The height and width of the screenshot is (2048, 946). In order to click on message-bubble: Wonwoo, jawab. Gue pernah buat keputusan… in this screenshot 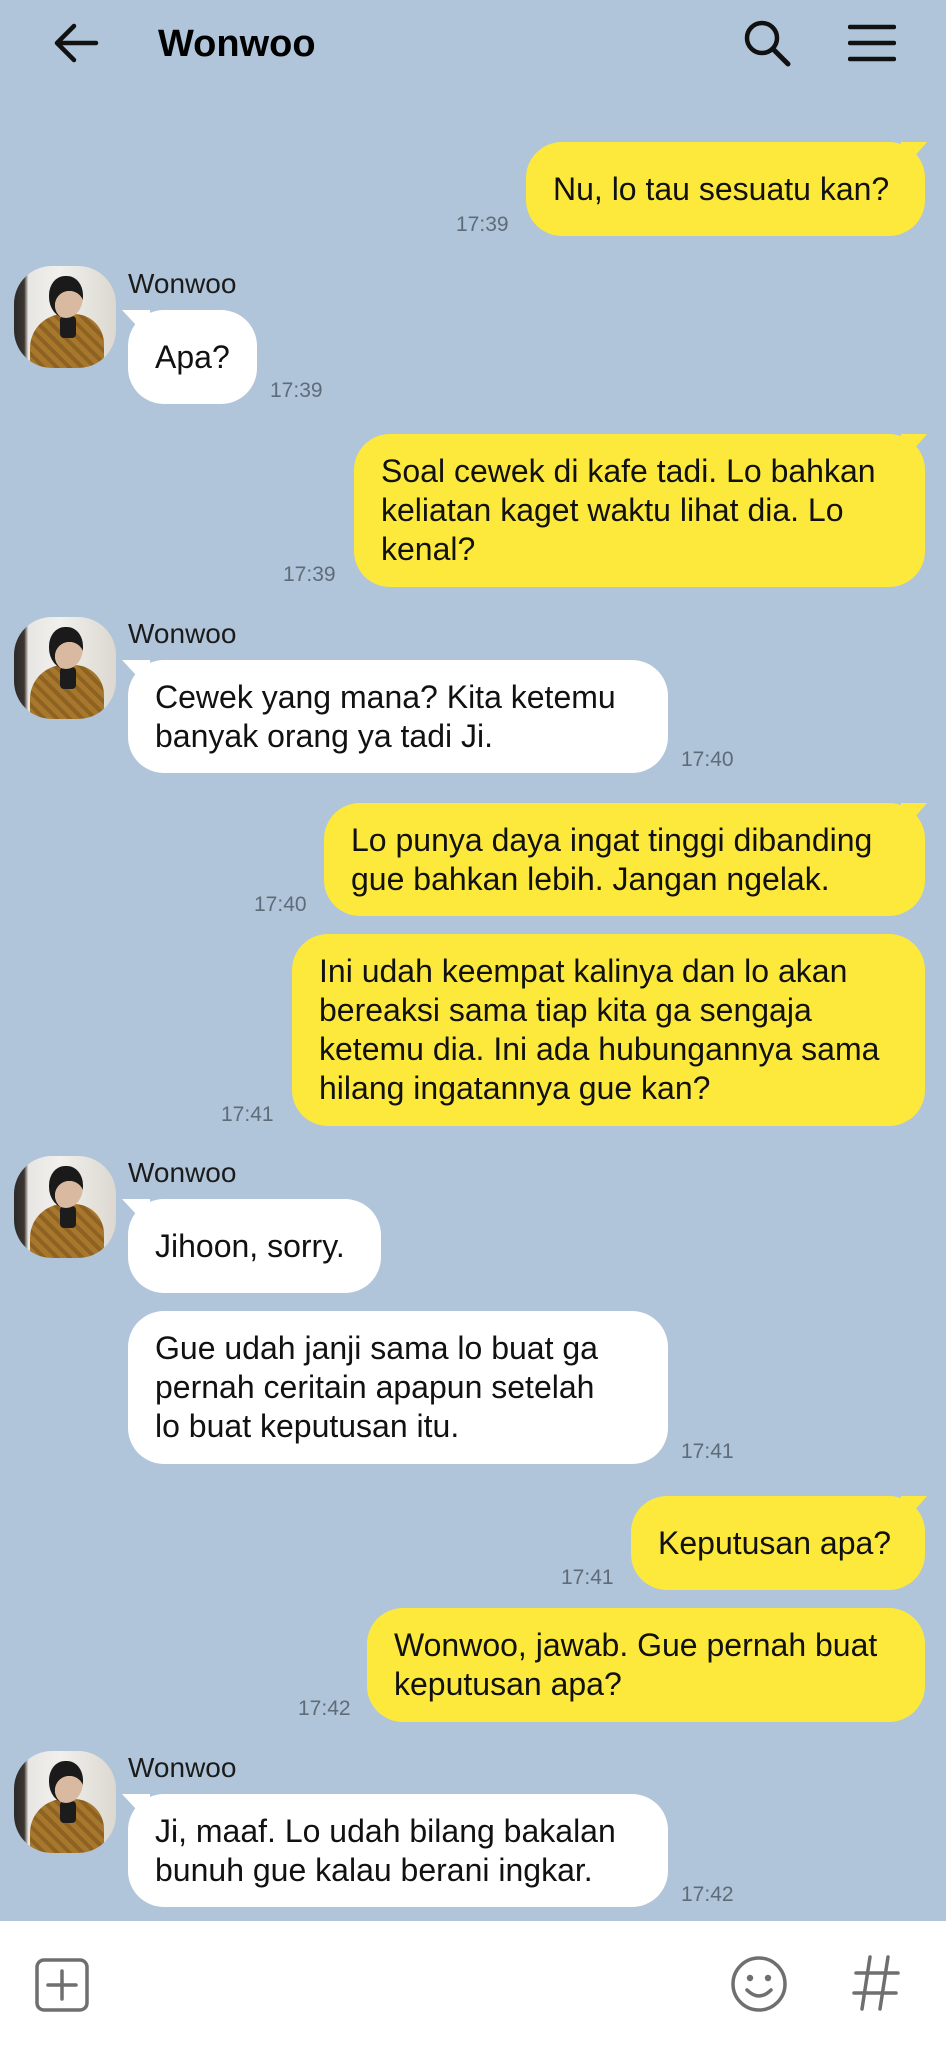, I will do `click(646, 1665)`.